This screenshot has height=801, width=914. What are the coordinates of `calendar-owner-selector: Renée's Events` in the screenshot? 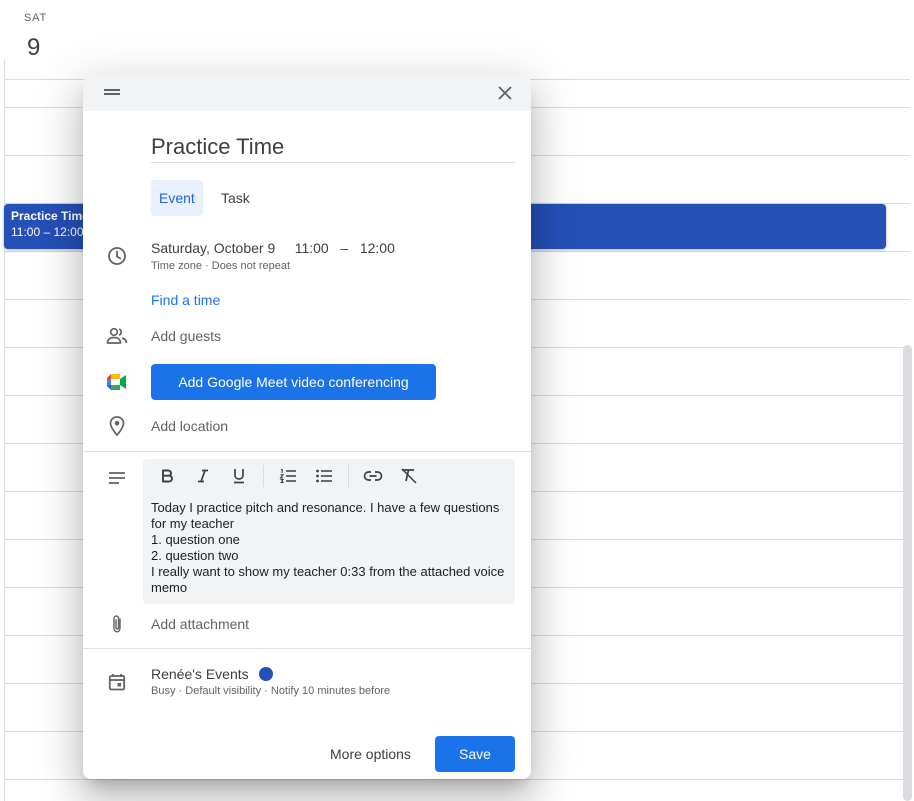 It's located at (212, 674).